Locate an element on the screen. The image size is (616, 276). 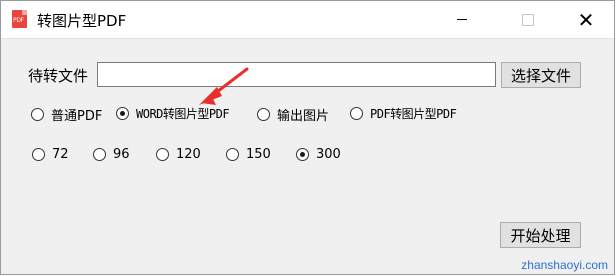
dpi-label: 96 is located at coordinates (121, 154).